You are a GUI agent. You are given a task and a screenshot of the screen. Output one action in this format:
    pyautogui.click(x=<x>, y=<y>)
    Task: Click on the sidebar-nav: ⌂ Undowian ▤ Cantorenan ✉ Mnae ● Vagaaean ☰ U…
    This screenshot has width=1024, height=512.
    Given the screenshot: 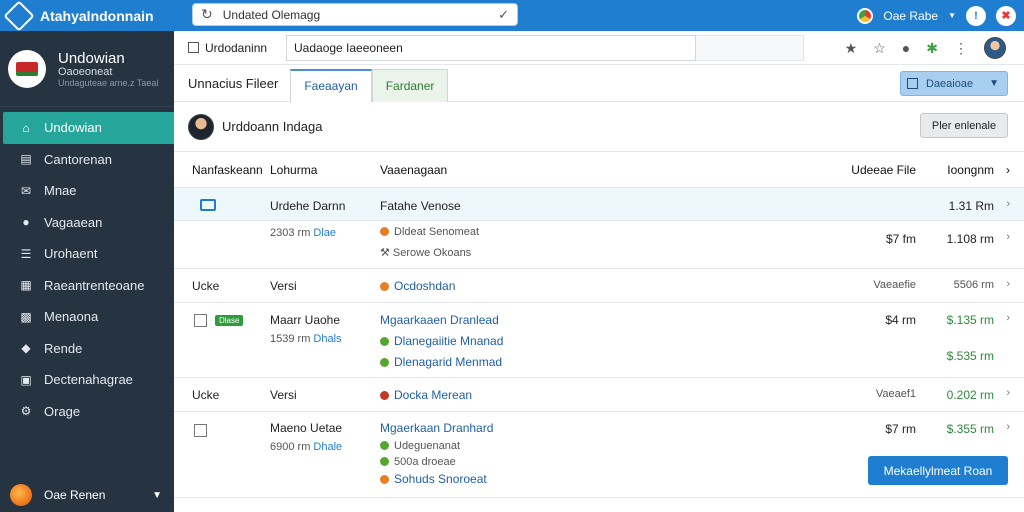 What is the action you would take?
    pyautogui.click(x=87, y=269)
    